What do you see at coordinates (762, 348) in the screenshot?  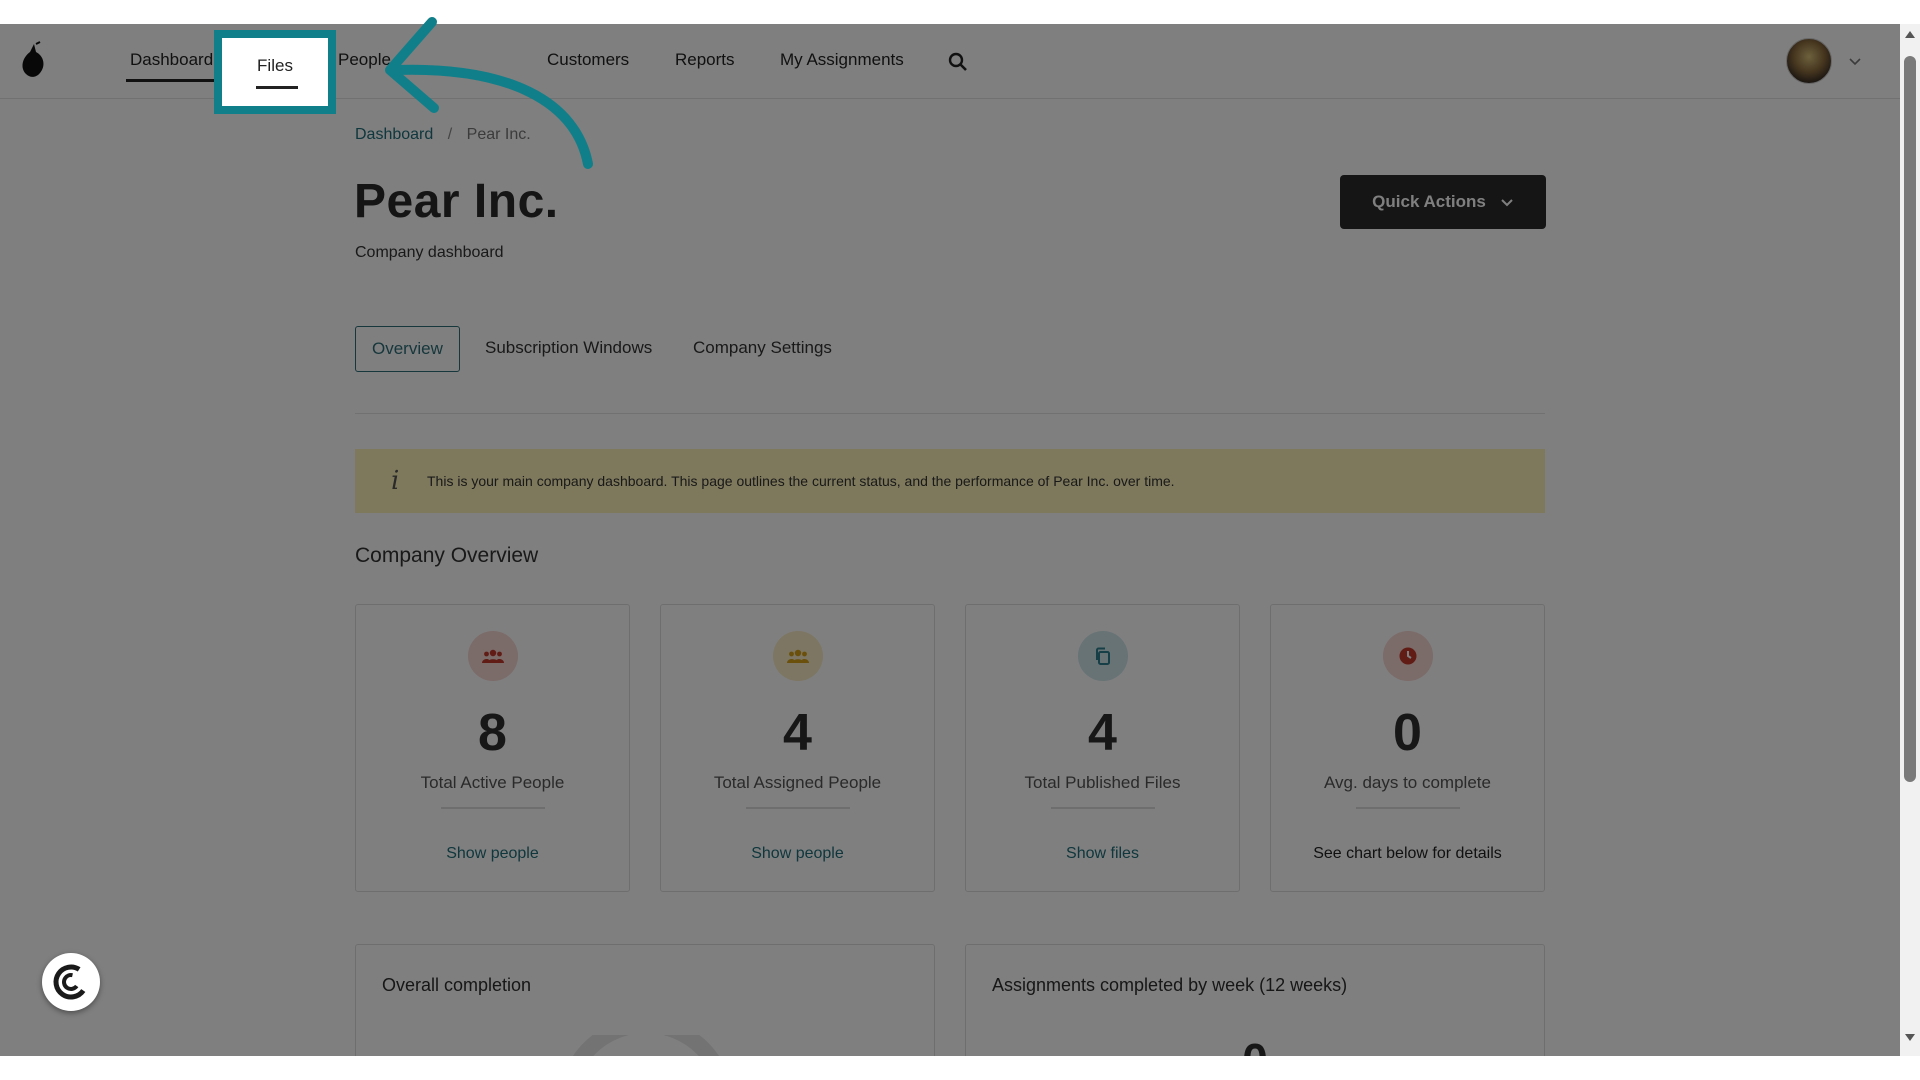 I see `tab-company-settings: Company Settings` at bounding box center [762, 348].